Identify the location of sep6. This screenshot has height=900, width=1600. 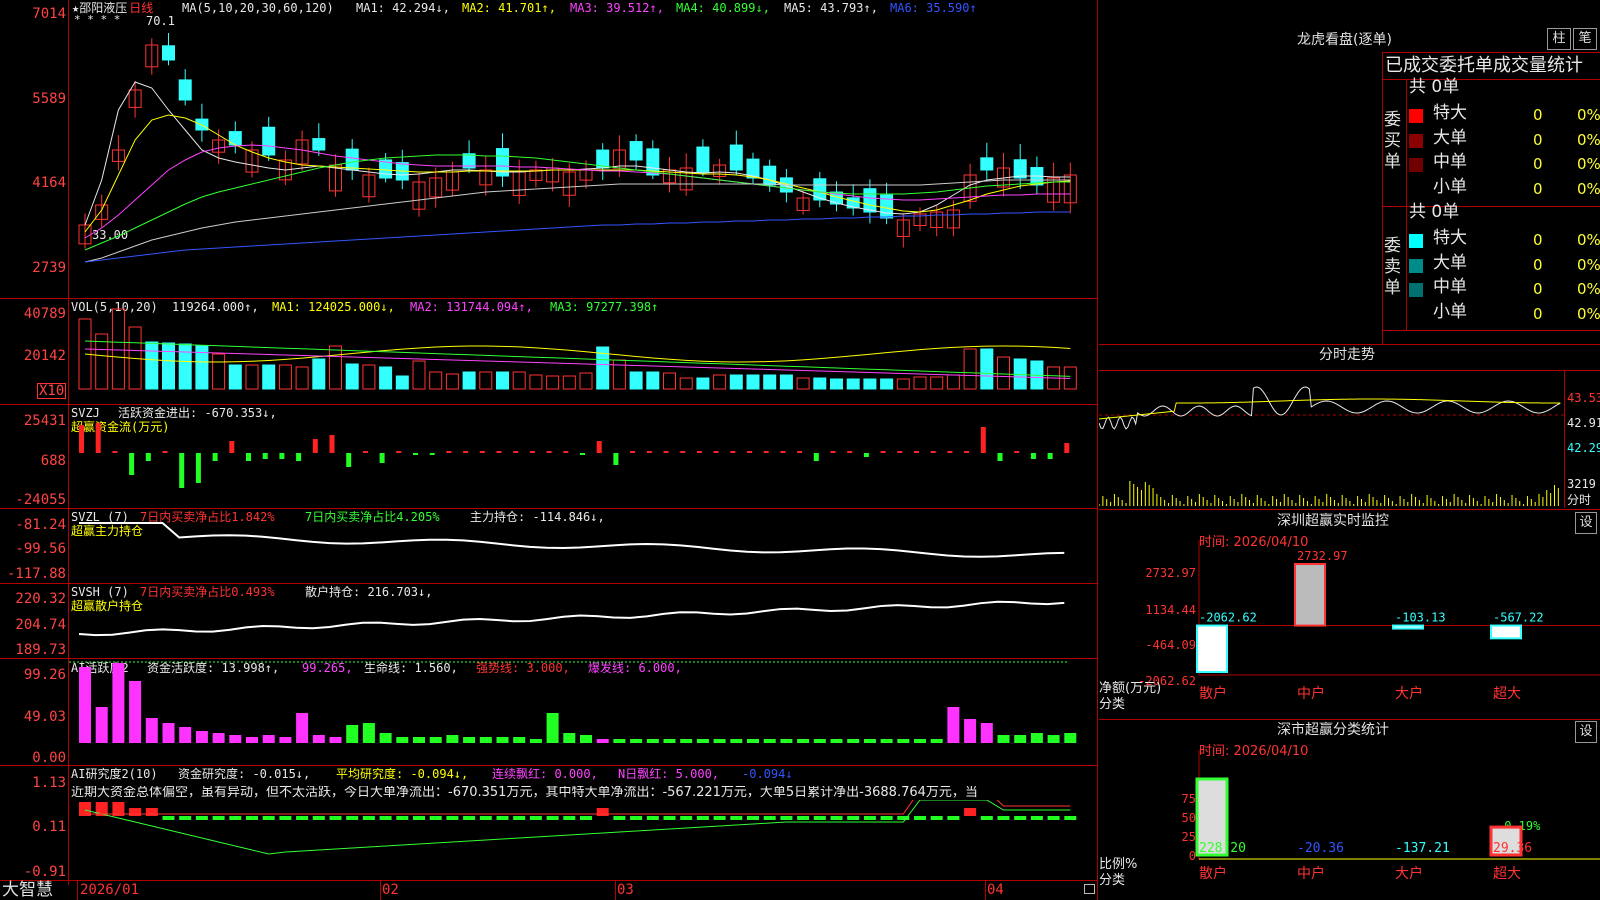
(549, 765).